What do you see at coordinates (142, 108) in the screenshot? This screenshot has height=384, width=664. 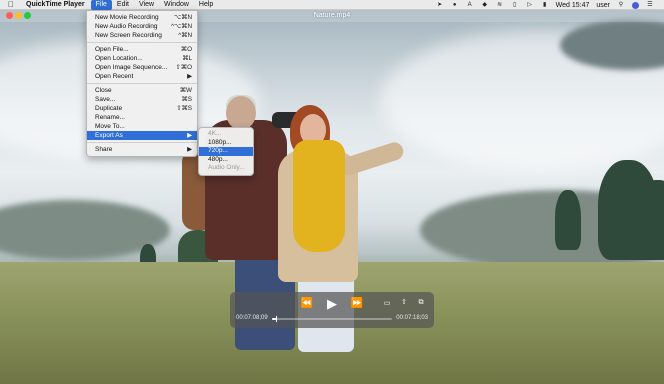 I see `menu-item-duplicate: Duplicate ⇧⌘S` at bounding box center [142, 108].